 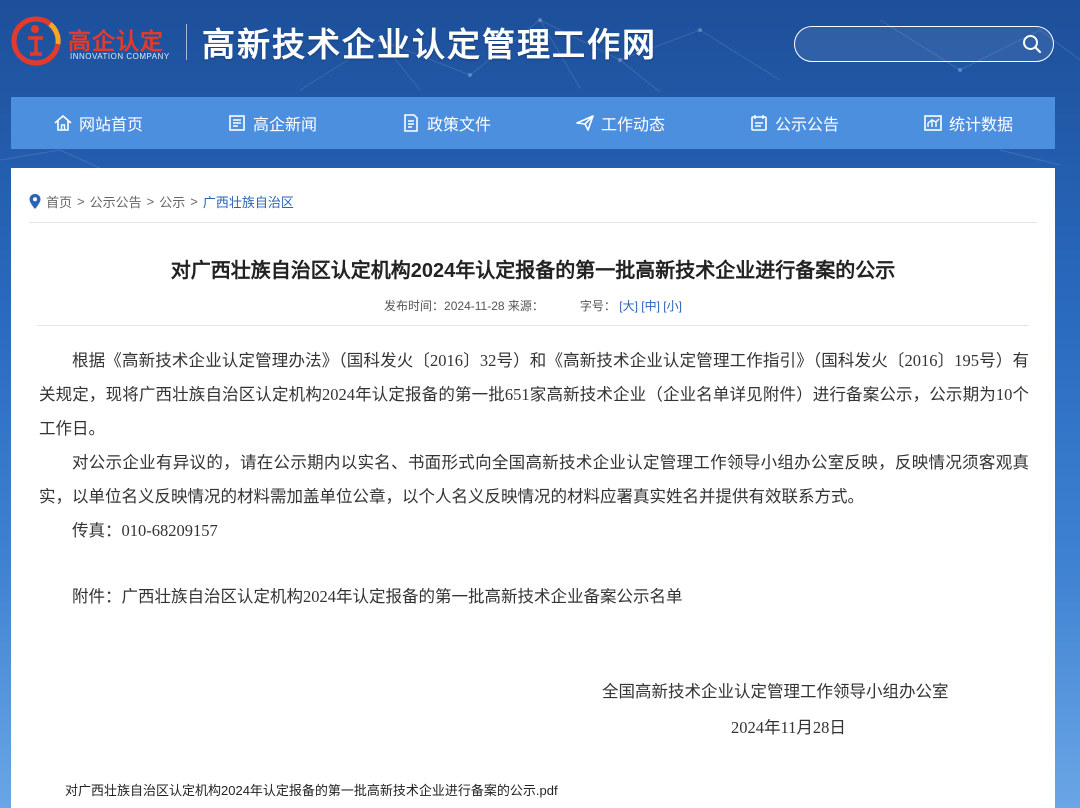 I want to click on nav-item-label: 高企新闻, so click(x=284, y=125).